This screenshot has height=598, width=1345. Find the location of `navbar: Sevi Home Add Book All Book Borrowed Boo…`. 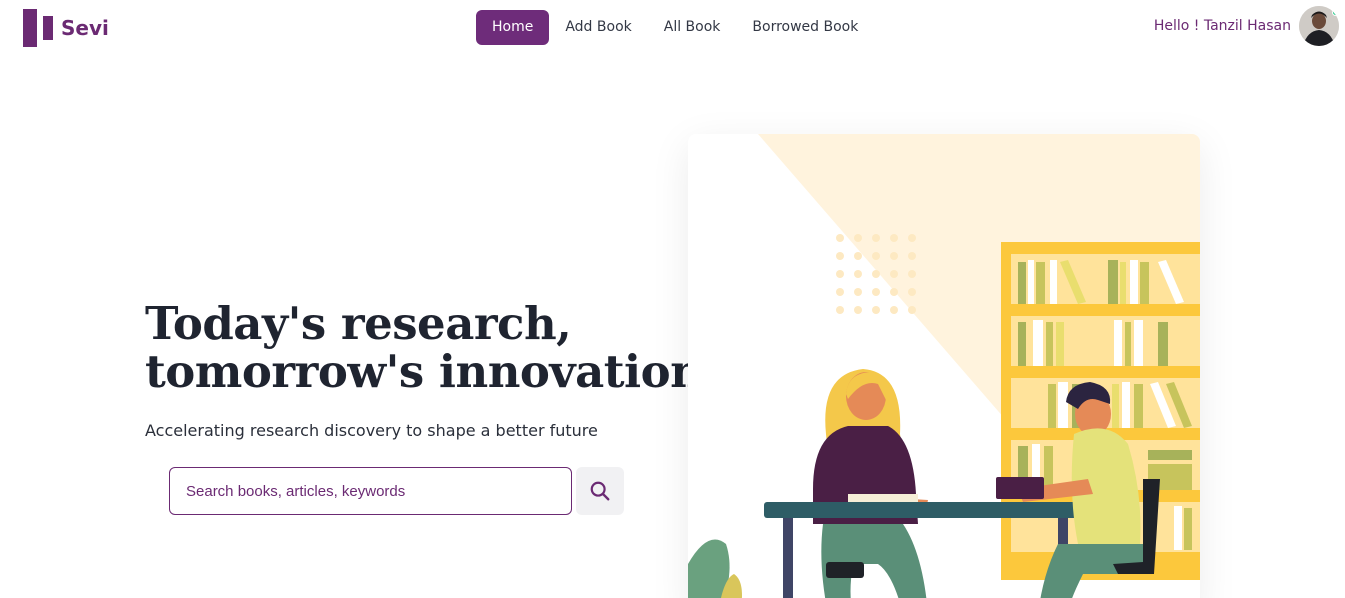

navbar: Sevi Home Add Book All Book Borrowed Boo… is located at coordinates (672, 28).